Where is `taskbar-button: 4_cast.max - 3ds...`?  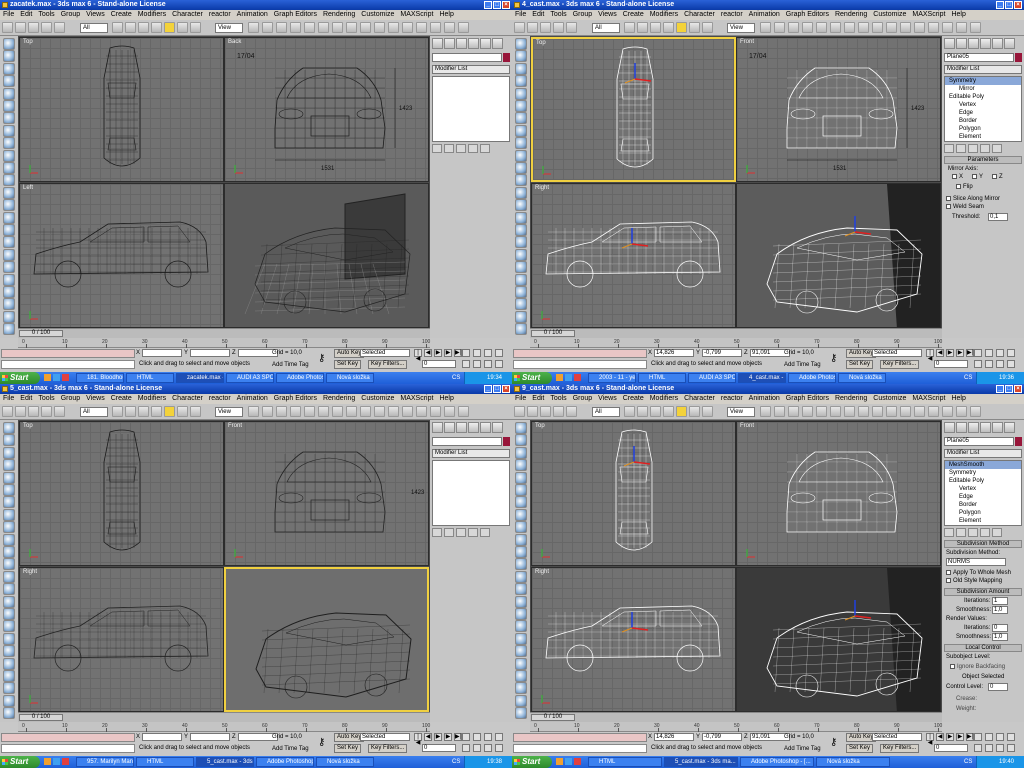
taskbar-button: 4_cast.max - 3ds... is located at coordinates (762, 378).